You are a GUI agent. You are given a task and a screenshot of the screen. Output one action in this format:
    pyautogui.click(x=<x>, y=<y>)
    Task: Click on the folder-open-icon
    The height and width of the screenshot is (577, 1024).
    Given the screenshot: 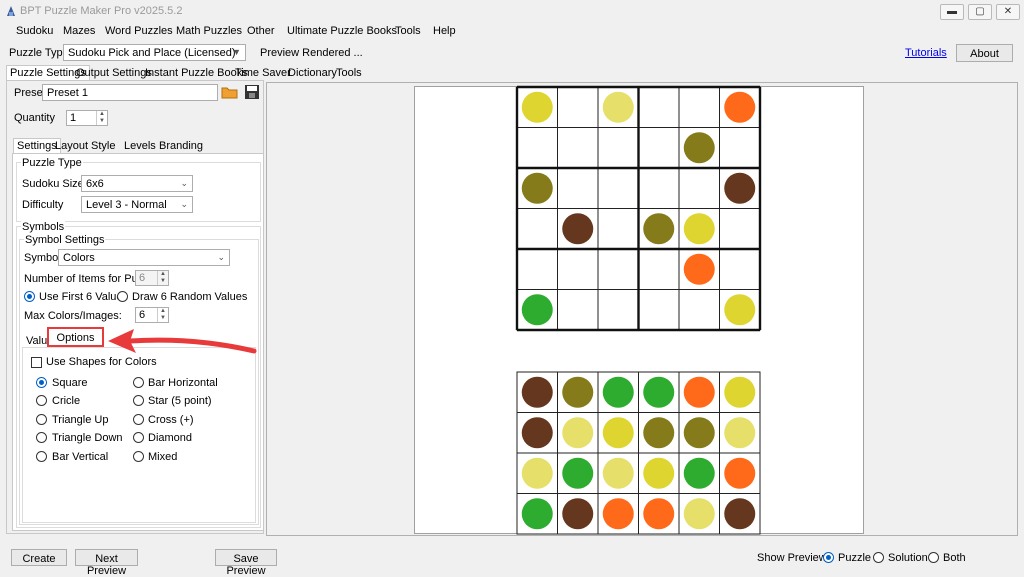 What is the action you would take?
    pyautogui.click(x=230, y=92)
    